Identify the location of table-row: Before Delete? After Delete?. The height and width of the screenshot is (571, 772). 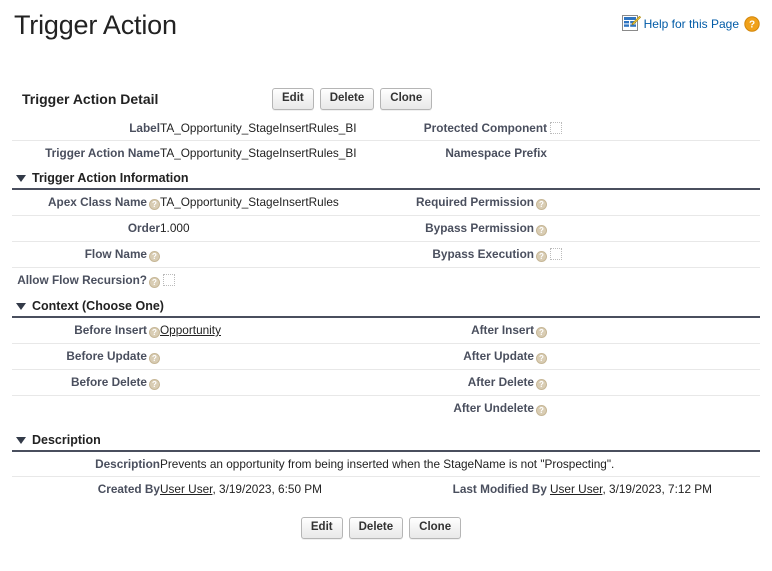
(386, 382).